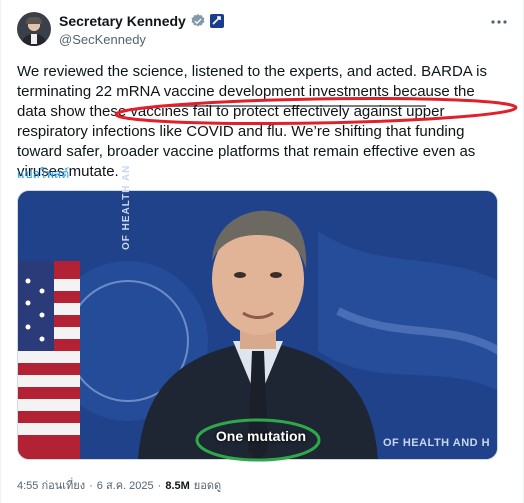 The image size is (524, 503). I want to click on post-date: 6 ส.ค. 2025, so click(125, 485).